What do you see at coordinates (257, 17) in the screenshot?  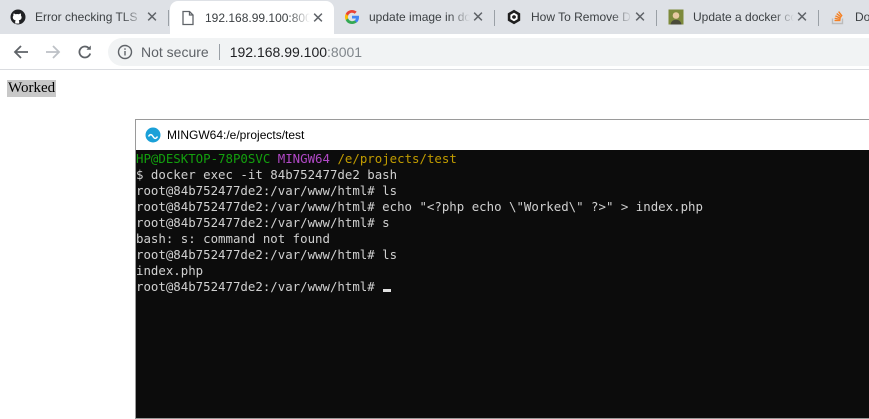 I see `tab-title: 192.168.99.100:8001` at bounding box center [257, 17].